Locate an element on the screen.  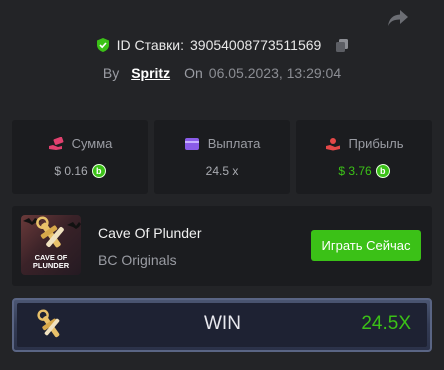
game-thumbnail: CAVE OF PLUNDER is located at coordinates (51, 245).